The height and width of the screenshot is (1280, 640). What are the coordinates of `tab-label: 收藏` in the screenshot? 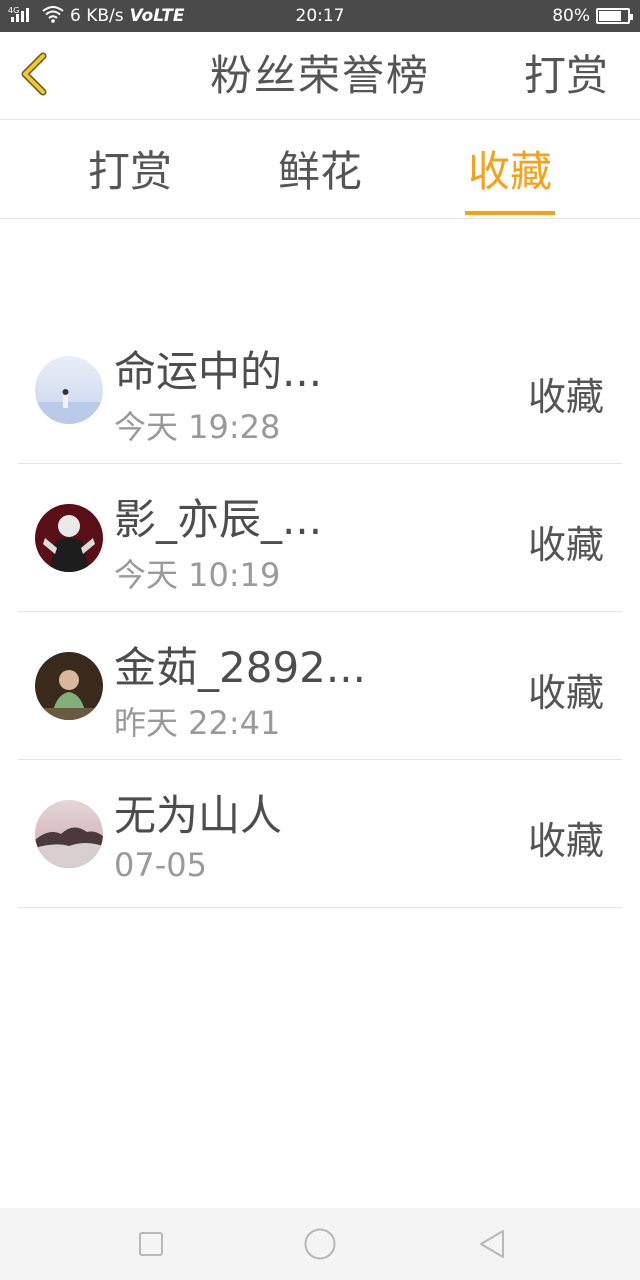 It's located at (509, 171).